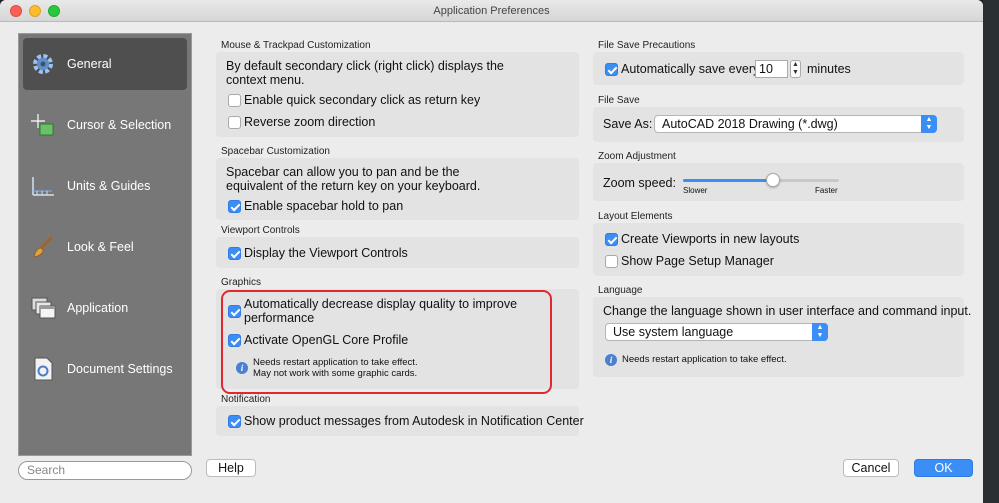 The height and width of the screenshot is (503, 999). I want to click on section-title-file-save-precautions: File Save Precautions, so click(647, 45).